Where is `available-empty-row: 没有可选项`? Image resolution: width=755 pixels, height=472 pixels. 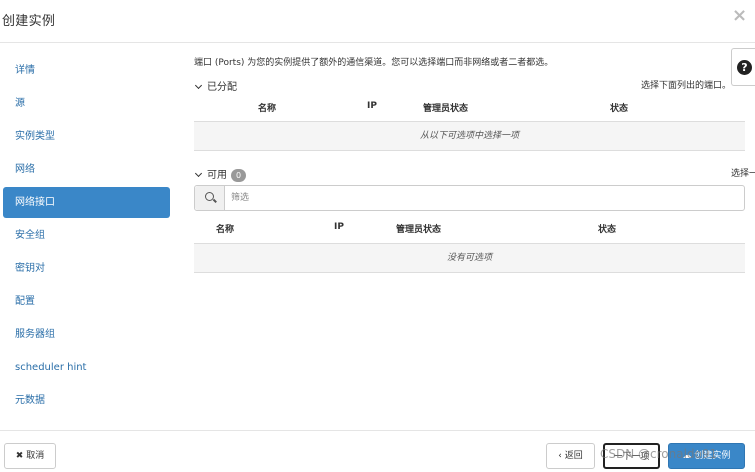 available-empty-row: 没有可选项 is located at coordinates (469, 258).